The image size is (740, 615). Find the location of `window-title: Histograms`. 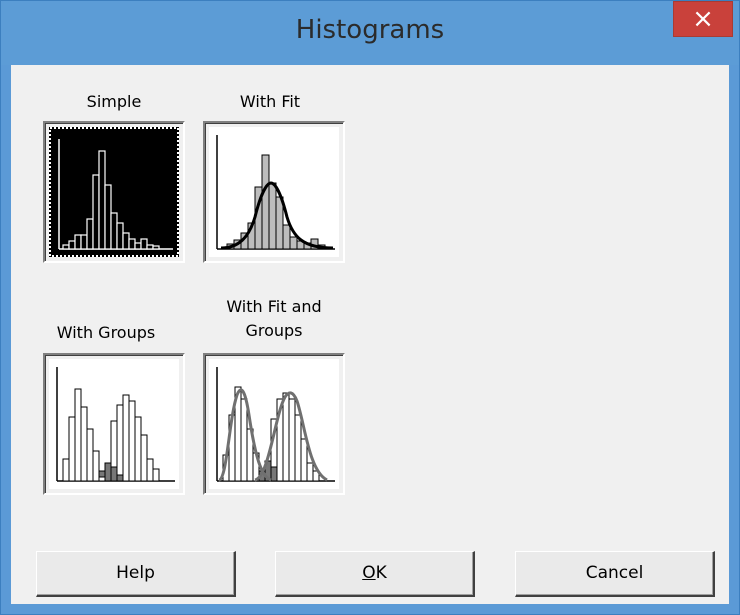

window-title: Histograms is located at coordinates (370, 30).